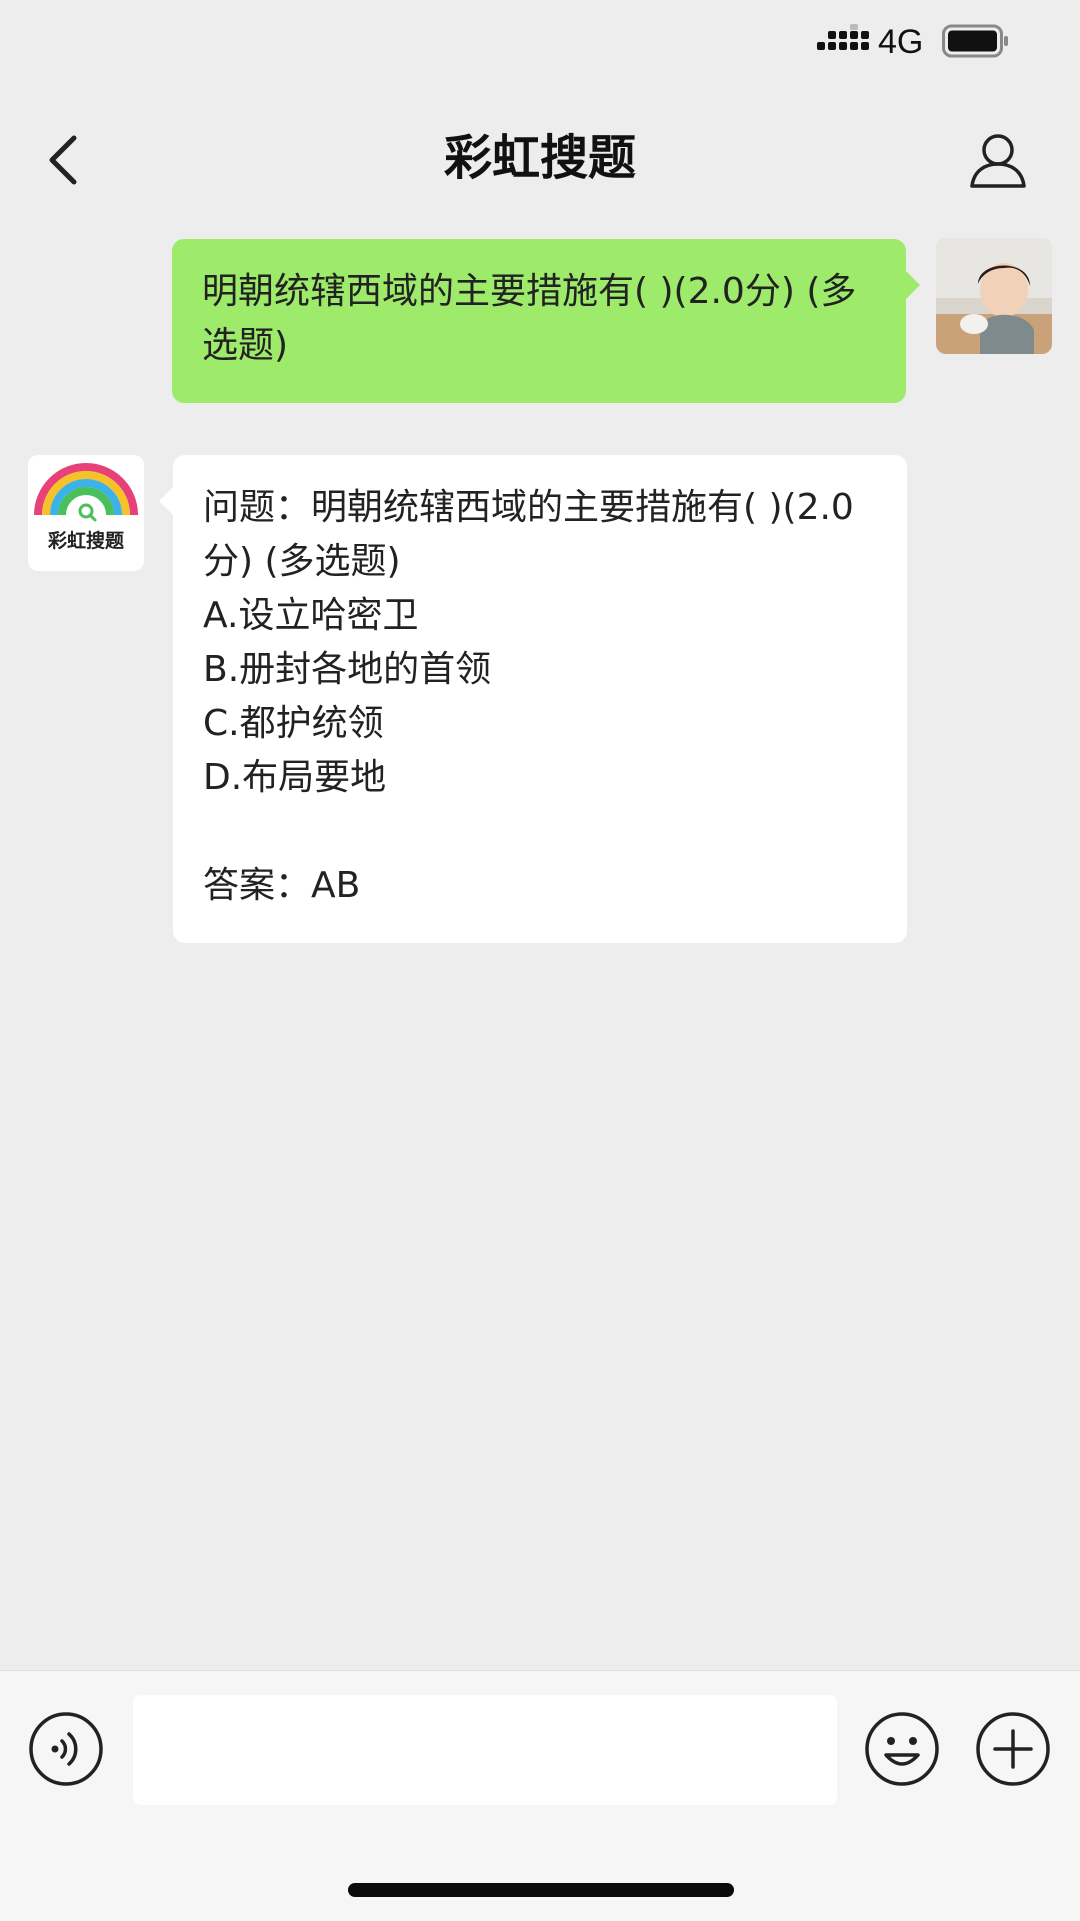 This screenshot has width=1080, height=1921. I want to click on nav-bar: 彩虹搜题, so click(540, 160).